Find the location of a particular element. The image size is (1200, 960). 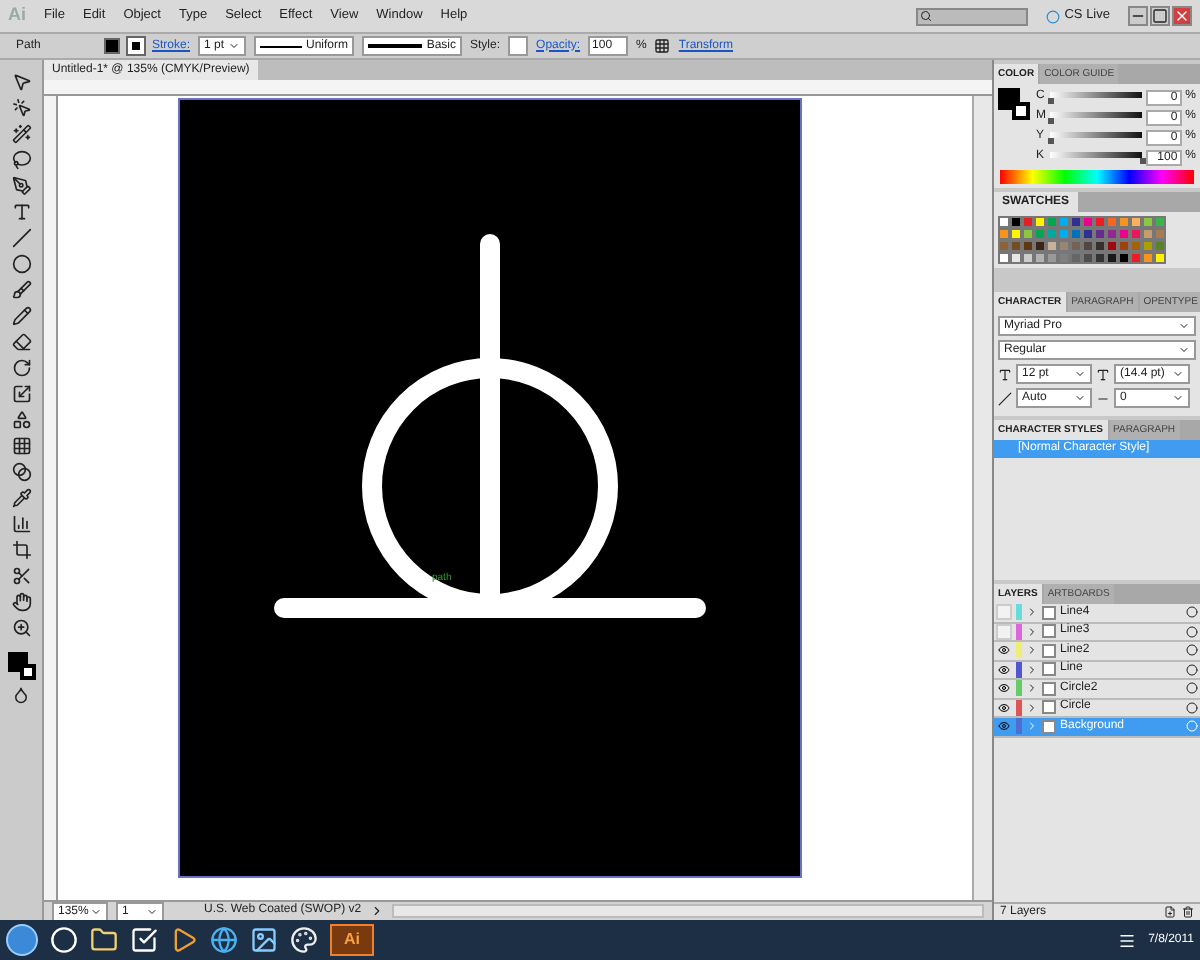

graph-icon is located at coordinates (21, 524).